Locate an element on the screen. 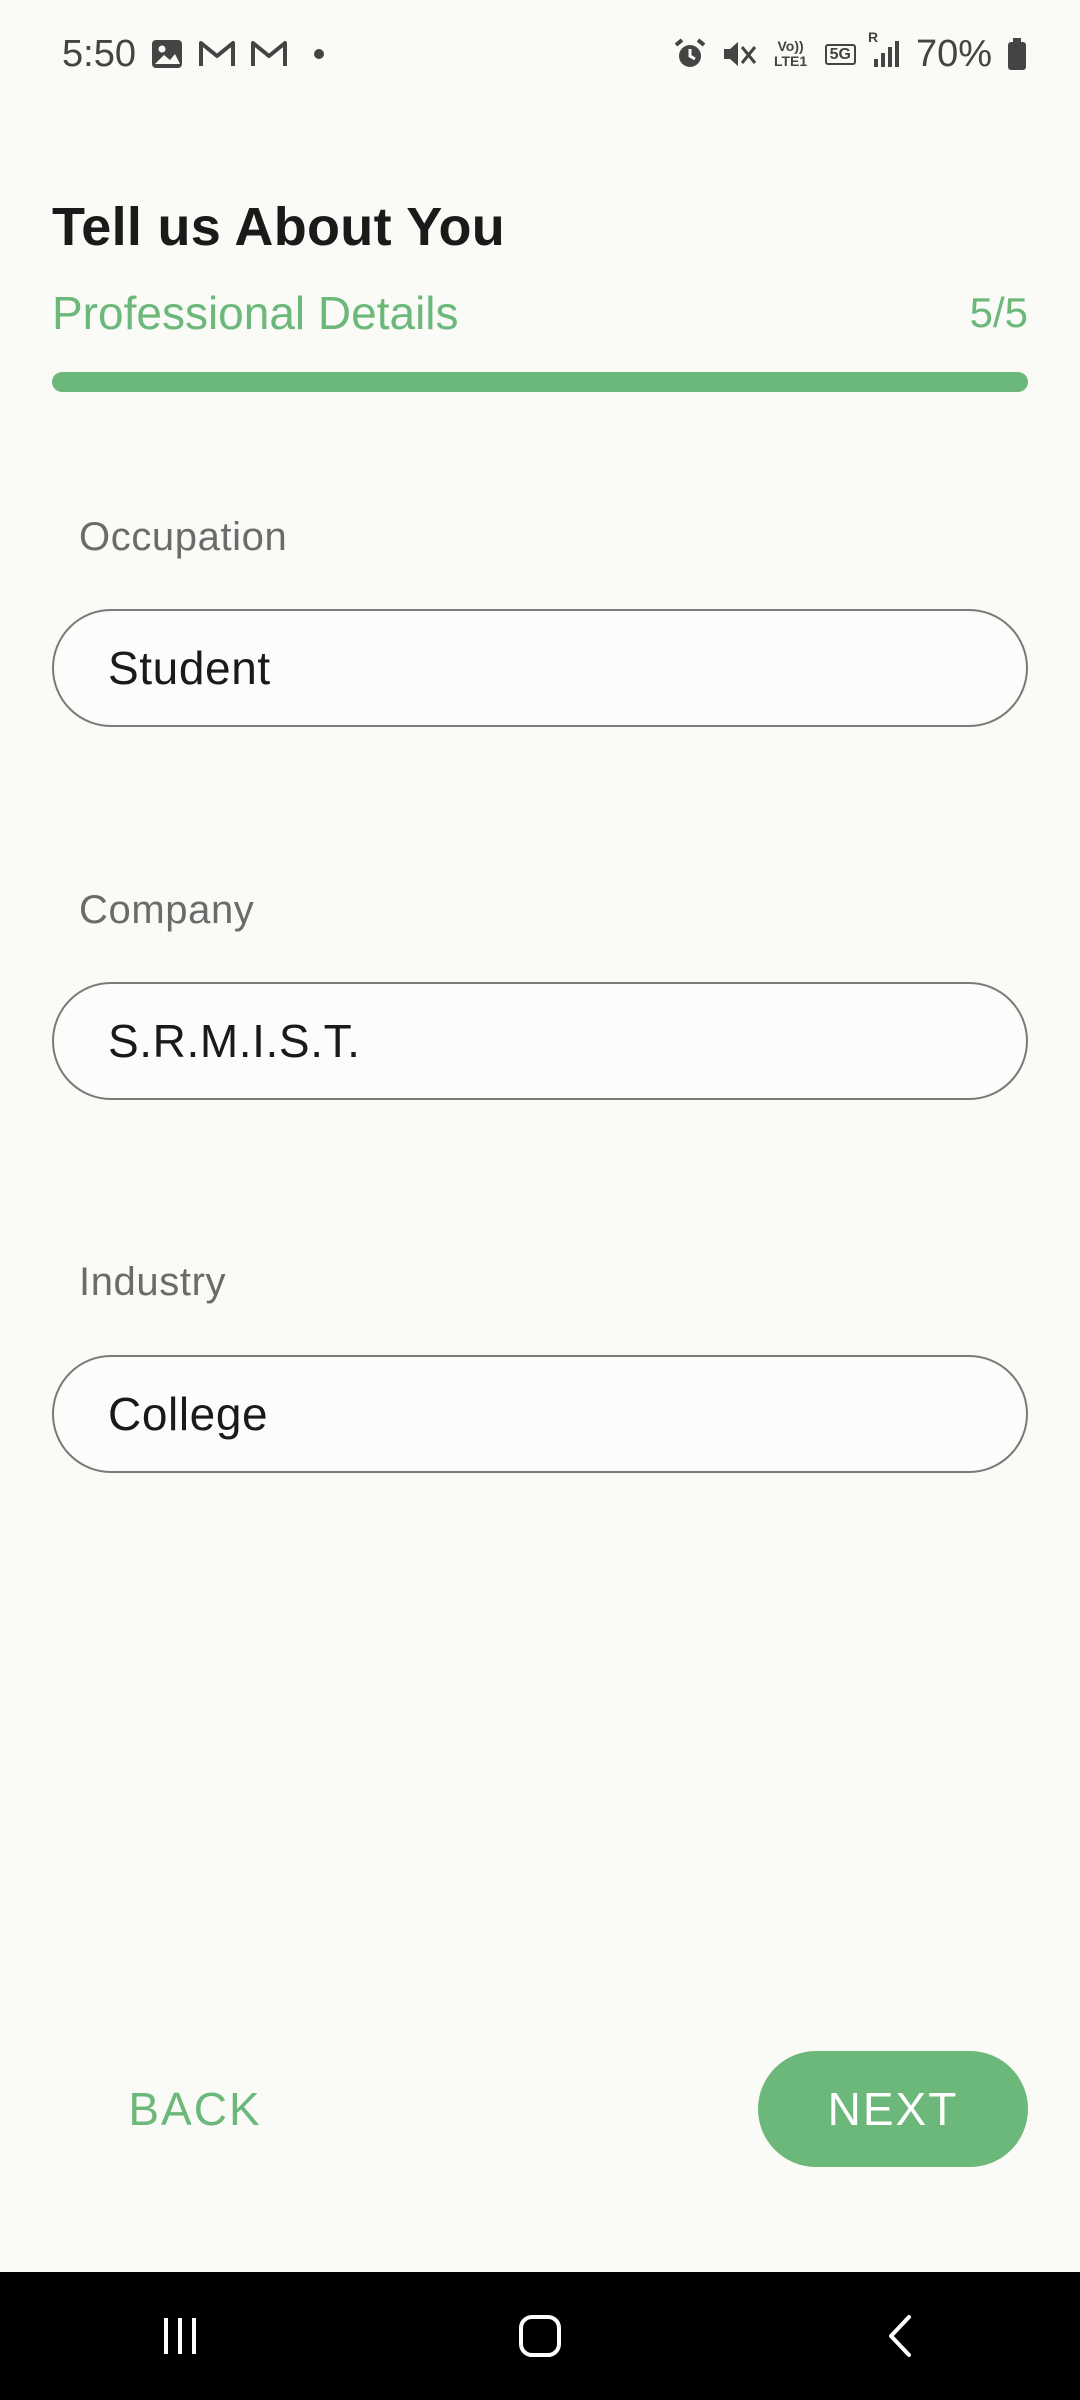  back-button: BACK is located at coordinates (195, 2109).